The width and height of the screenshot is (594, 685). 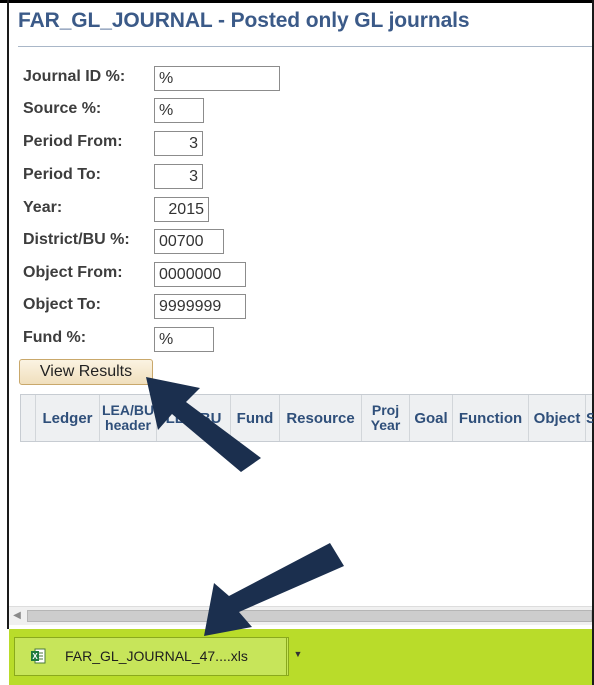 What do you see at coordinates (200, 274) in the screenshot?
I see `object-from-input: 0000000` at bounding box center [200, 274].